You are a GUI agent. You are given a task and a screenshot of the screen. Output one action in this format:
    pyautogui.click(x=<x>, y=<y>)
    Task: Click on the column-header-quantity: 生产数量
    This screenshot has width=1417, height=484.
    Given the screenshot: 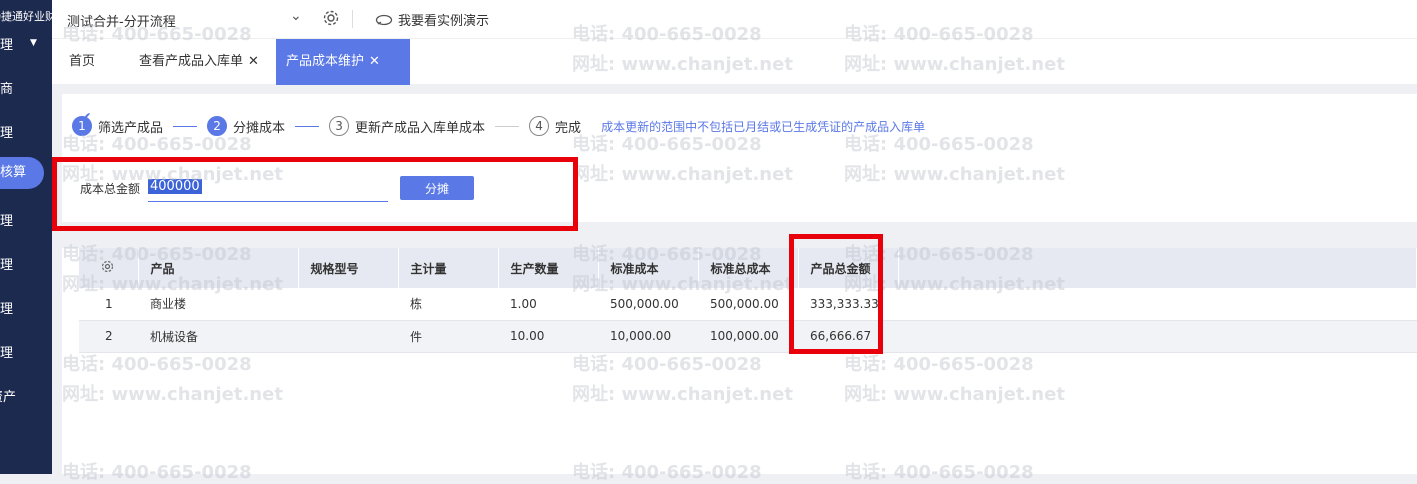 What is the action you would take?
    pyautogui.click(x=548, y=268)
    